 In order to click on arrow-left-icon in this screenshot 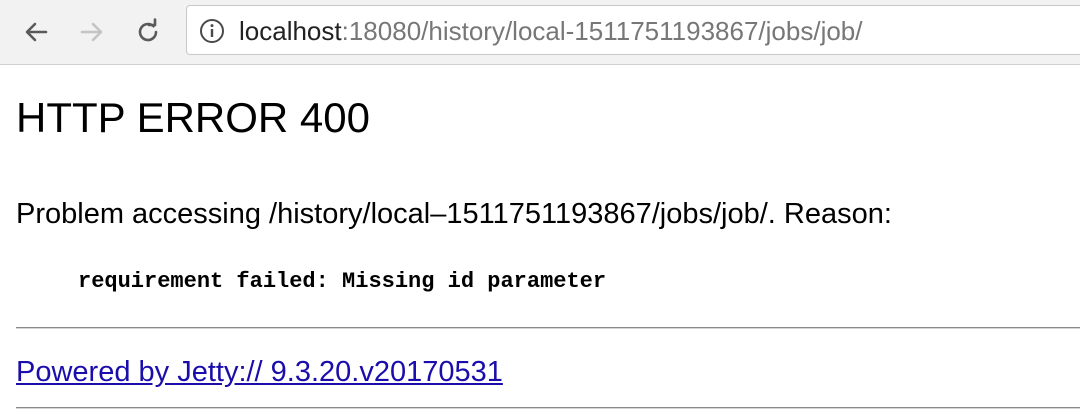, I will do `click(36, 32)`.